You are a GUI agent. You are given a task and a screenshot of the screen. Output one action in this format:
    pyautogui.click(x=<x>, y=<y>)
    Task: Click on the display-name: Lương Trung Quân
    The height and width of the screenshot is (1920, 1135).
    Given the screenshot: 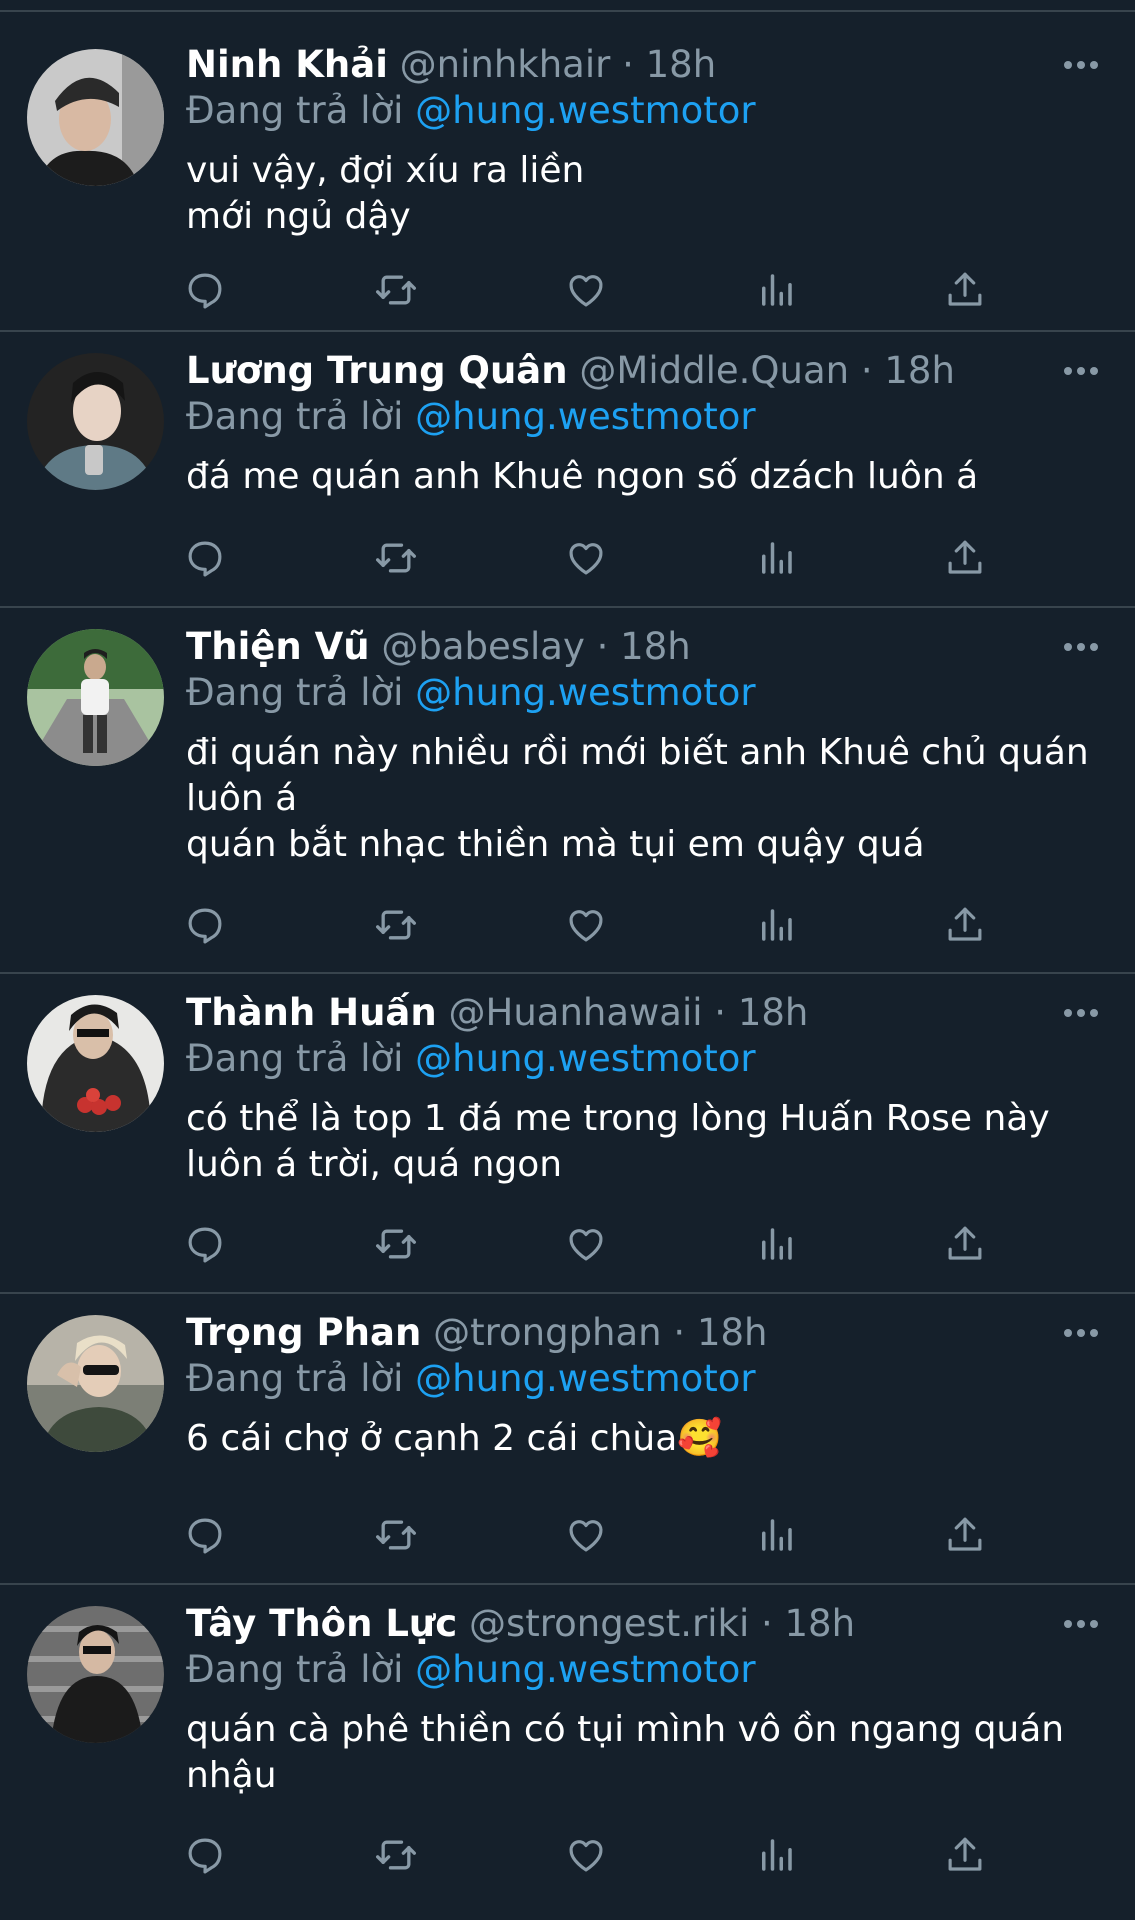 What is the action you would take?
    pyautogui.click(x=377, y=370)
    